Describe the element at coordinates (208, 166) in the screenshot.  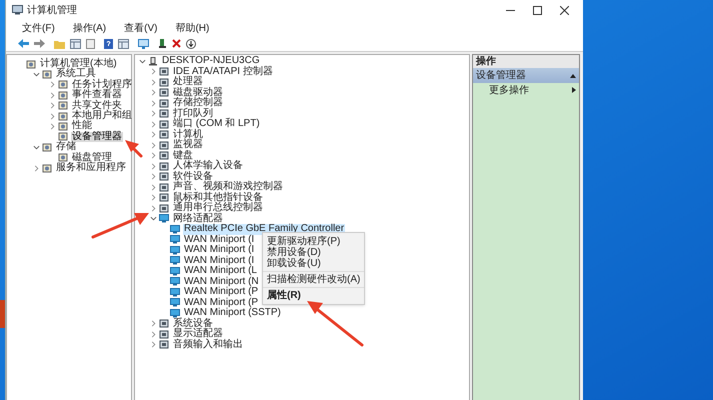
I see `device-tree-item: 人体学输入设备` at that location.